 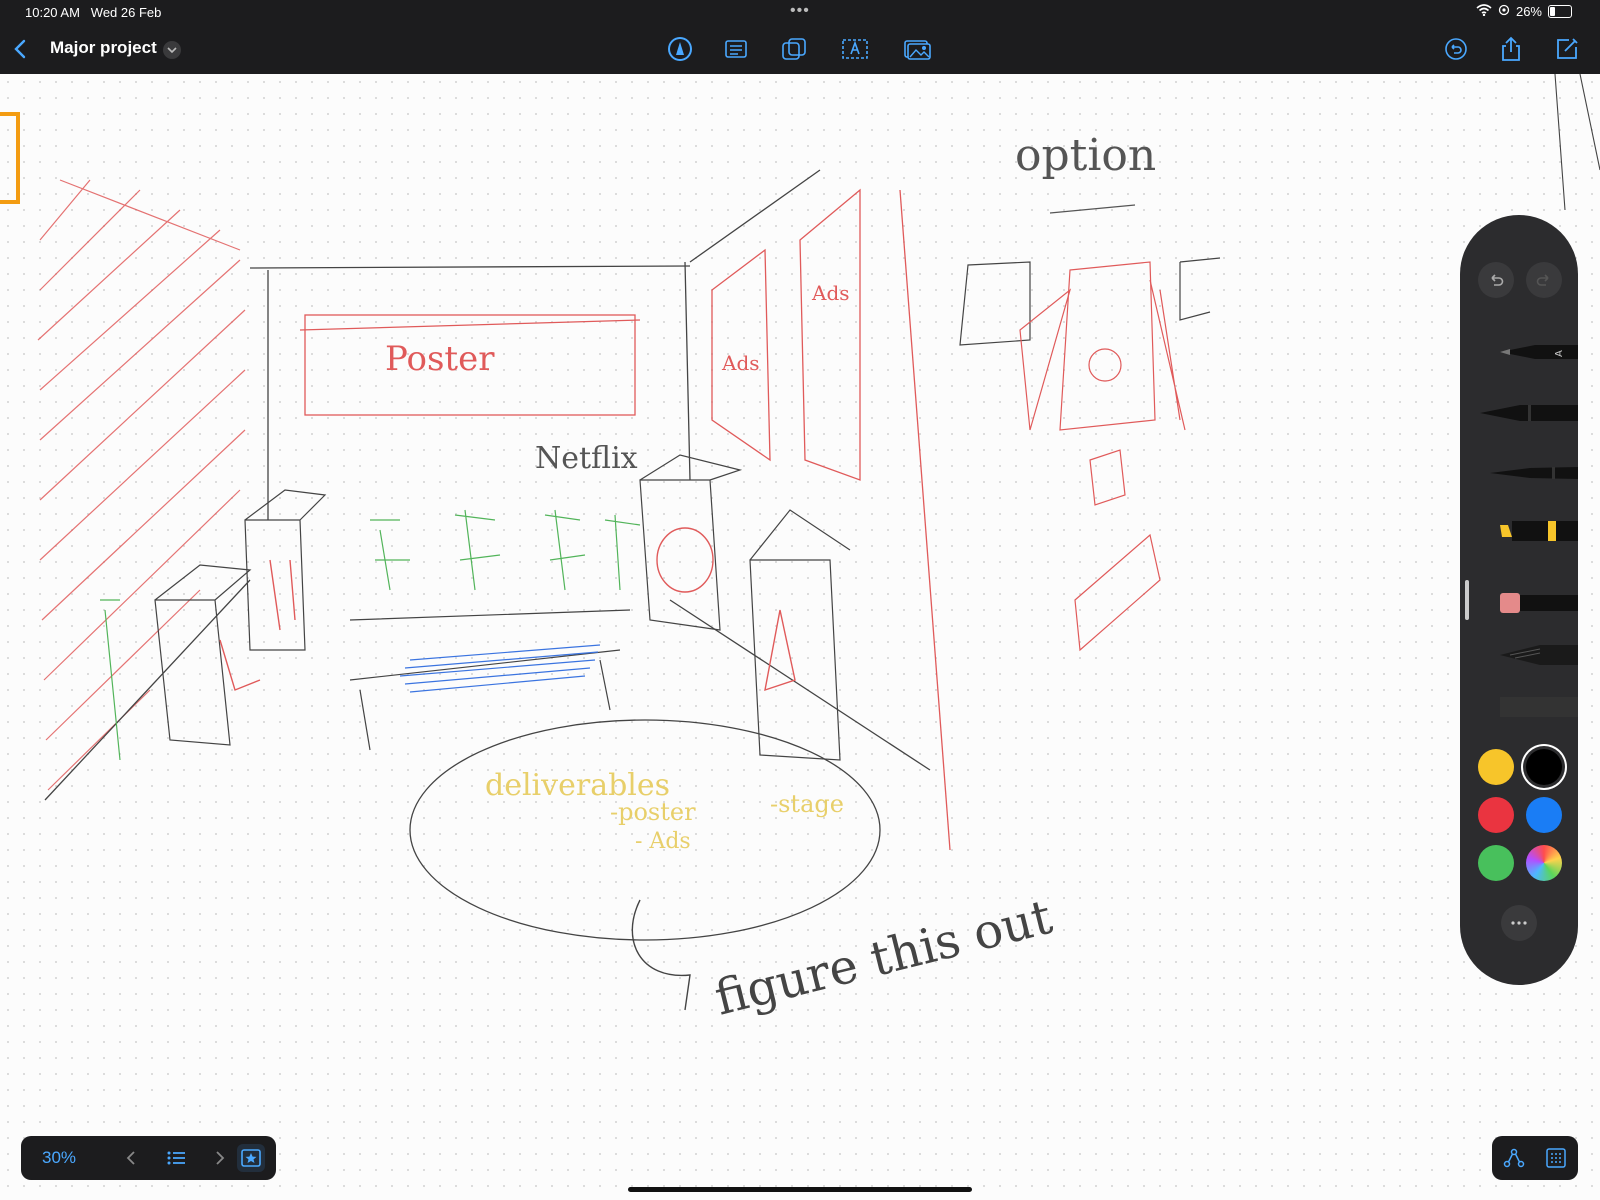 I want to click on share-button, so click(x=1511, y=49).